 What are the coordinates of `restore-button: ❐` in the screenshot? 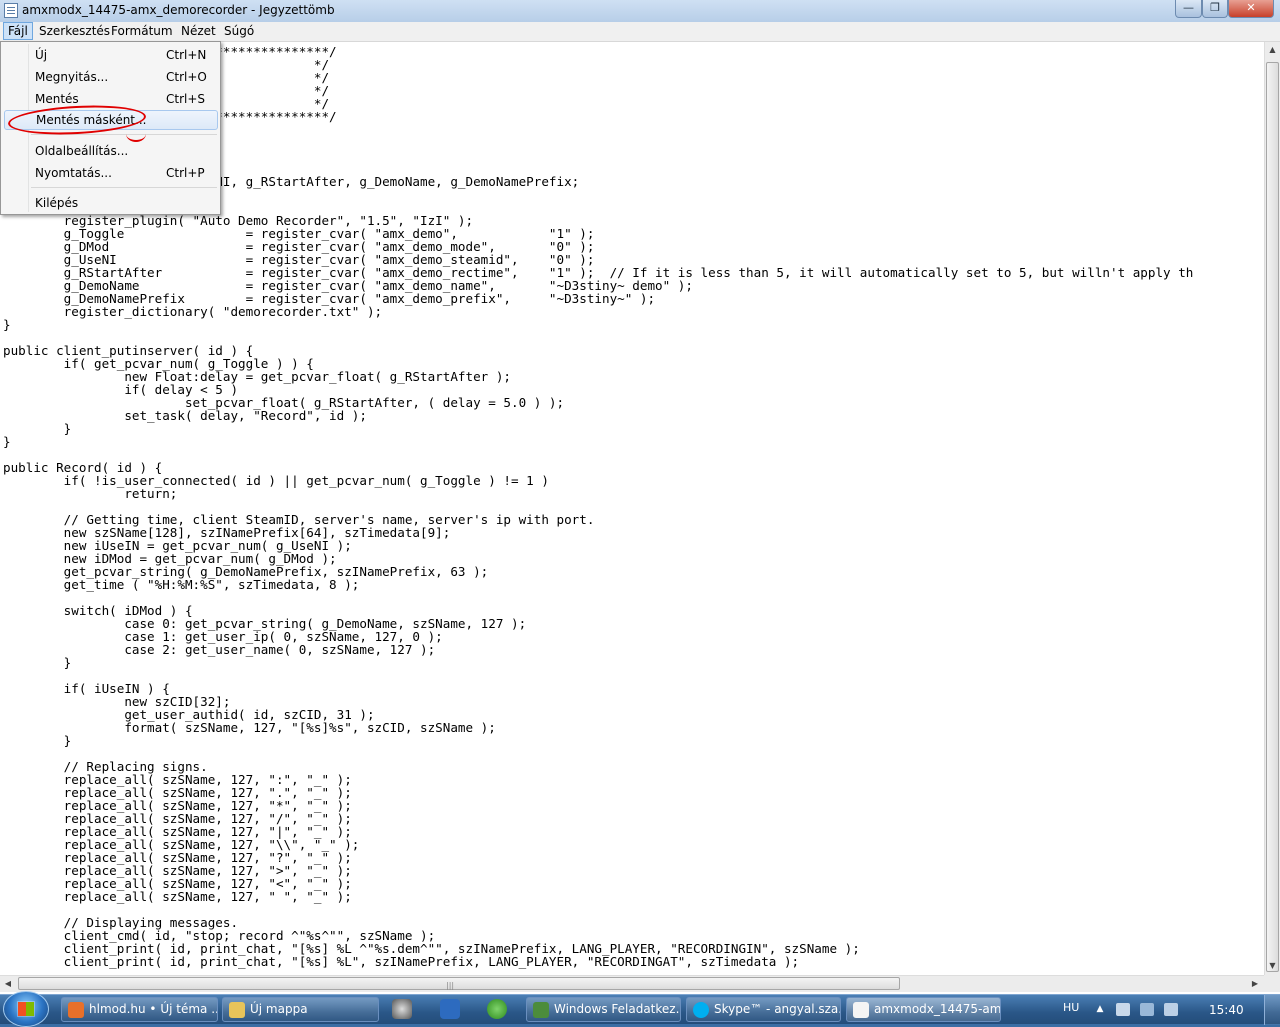 It's located at (1215, 9).